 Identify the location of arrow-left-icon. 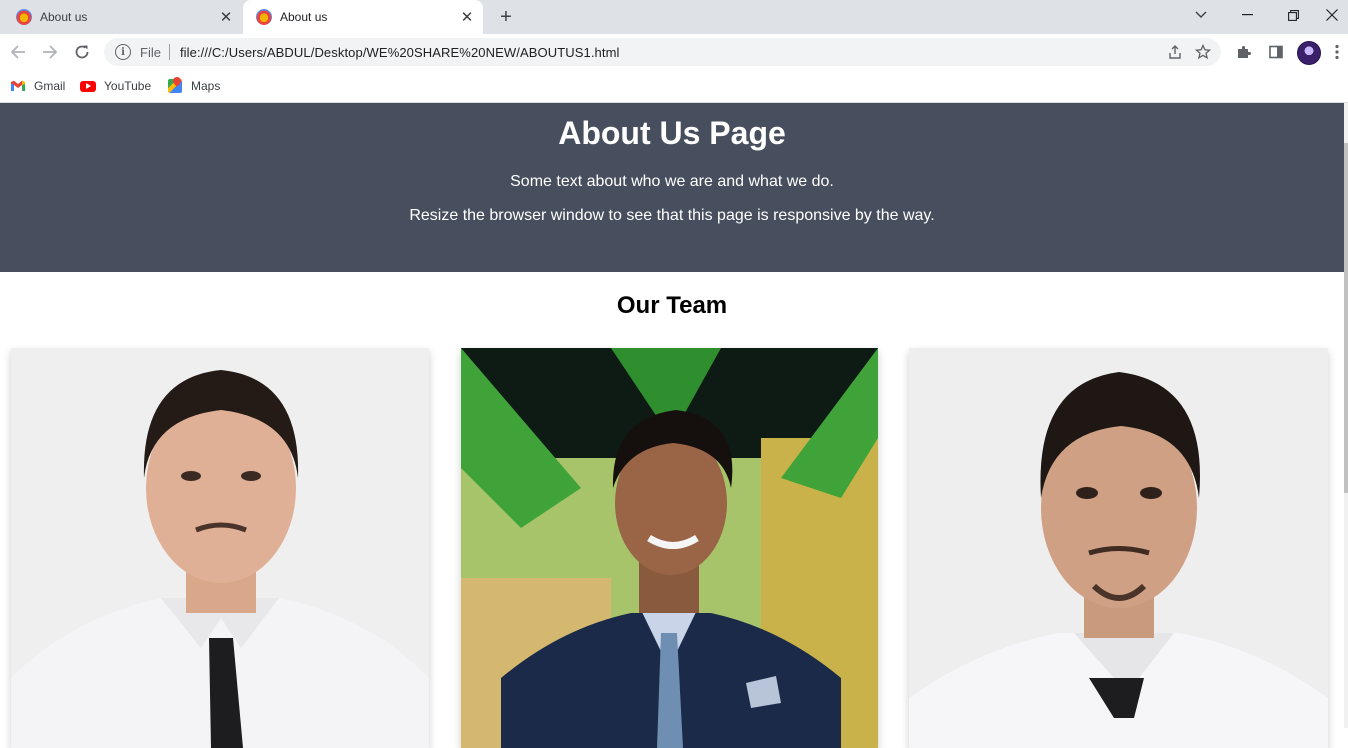
(17, 52).